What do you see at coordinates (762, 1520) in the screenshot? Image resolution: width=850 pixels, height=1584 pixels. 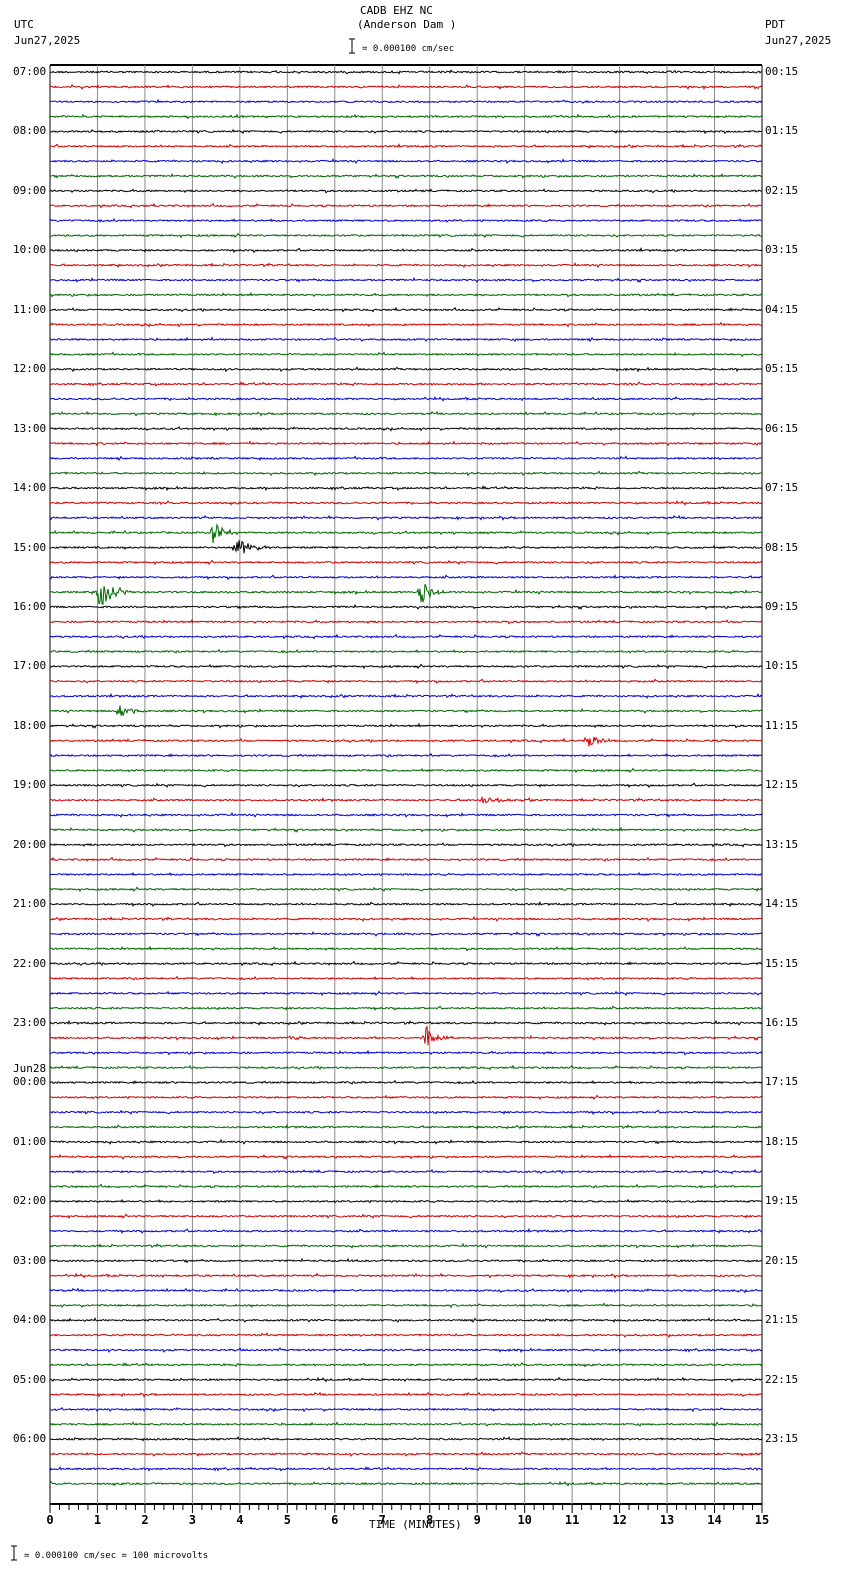 I see `x-tick-label: 15` at bounding box center [762, 1520].